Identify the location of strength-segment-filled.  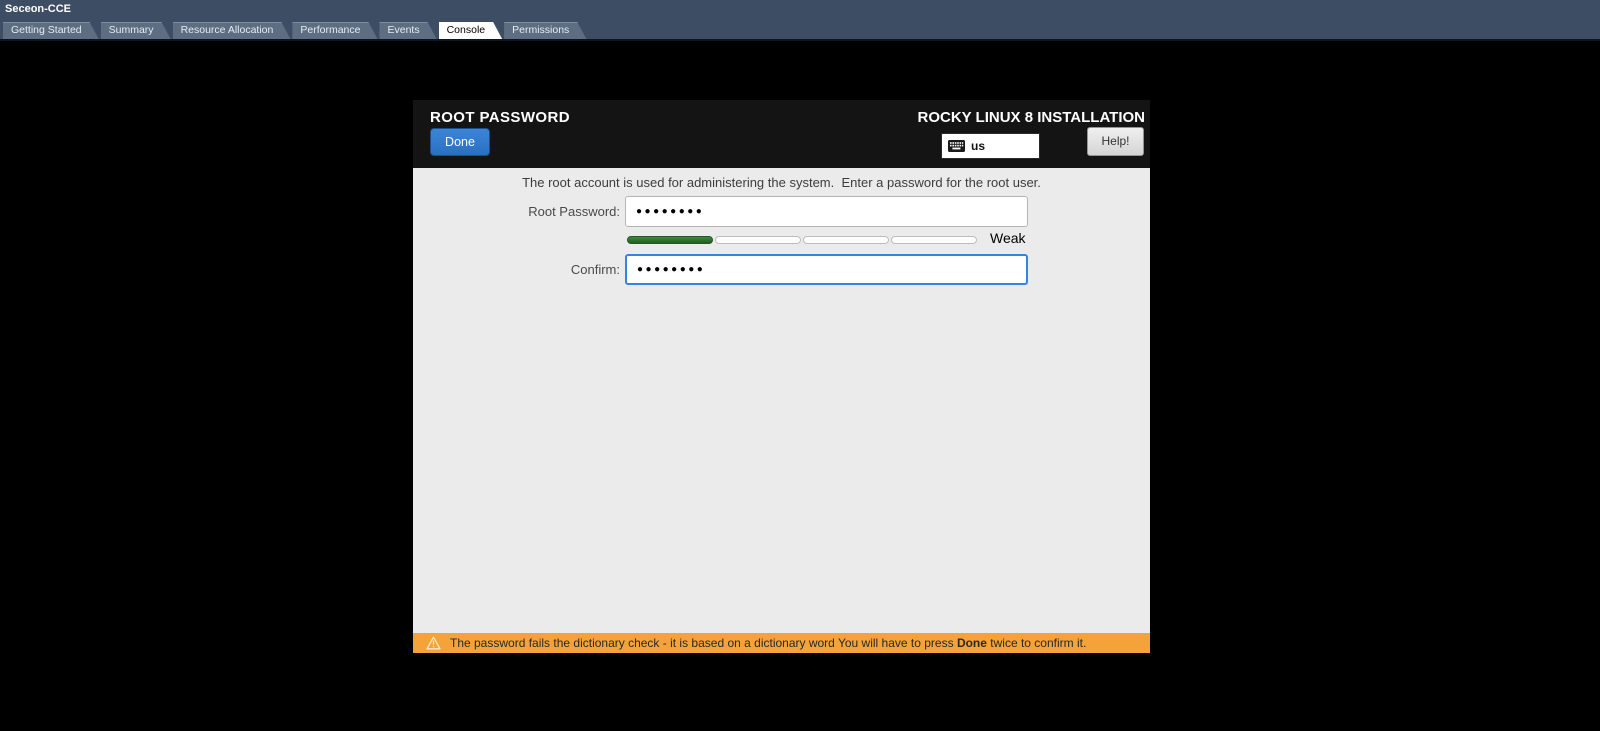
(670, 240).